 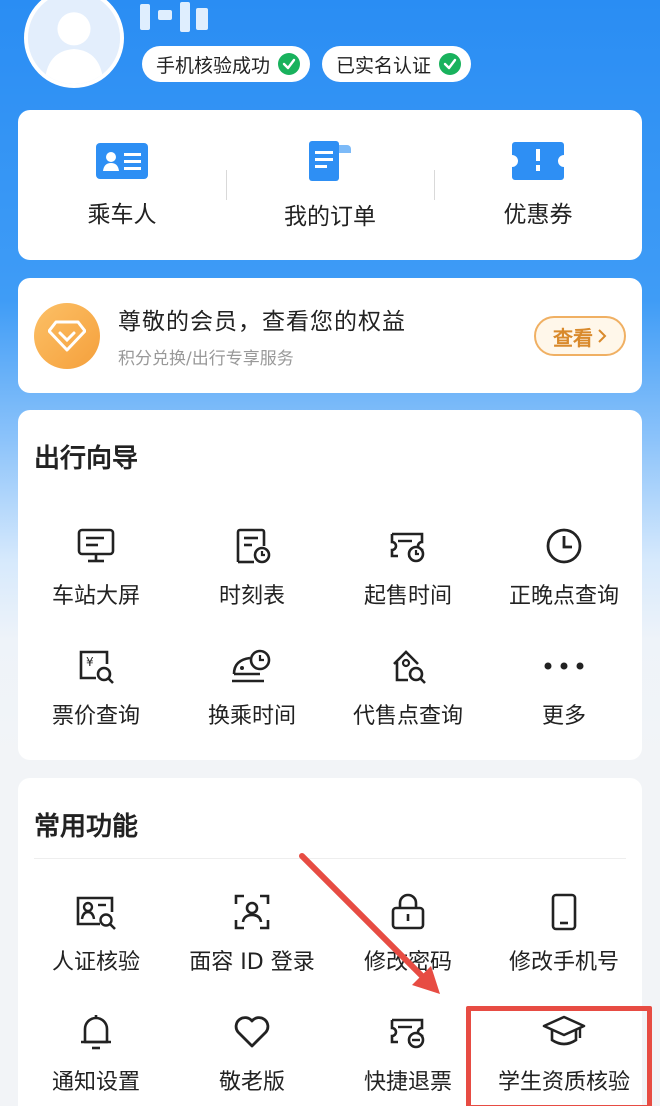 I want to click on user-avatar-icon, so click(x=74, y=42).